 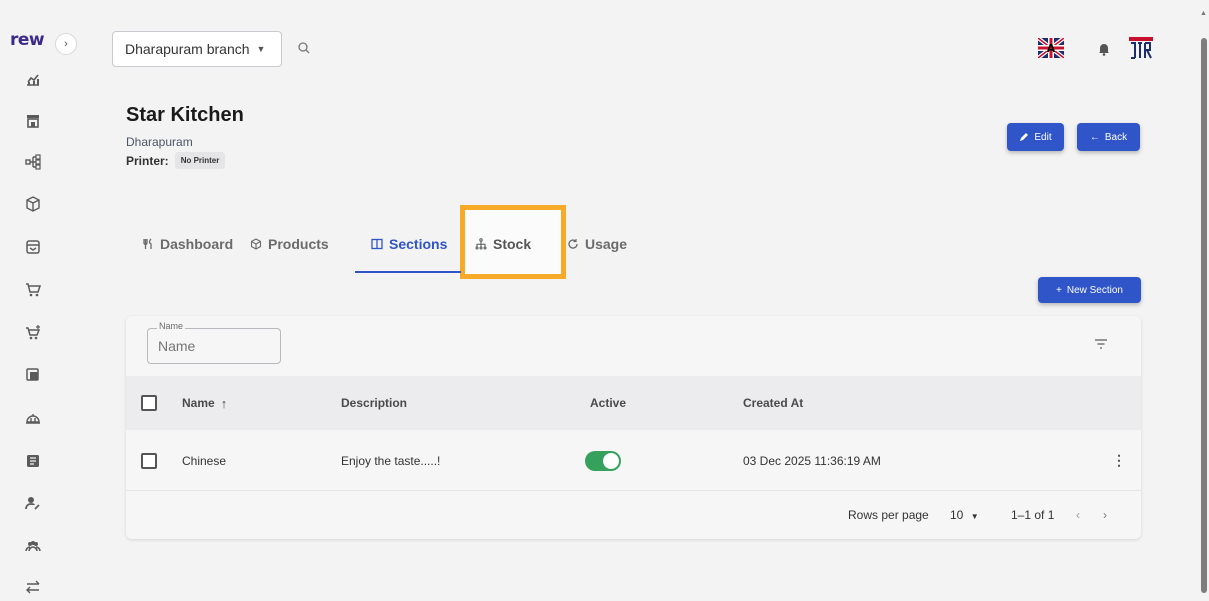 What do you see at coordinates (147, 243) in the screenshot?
I see `utensils-icon` at bounding box center [147, 243].